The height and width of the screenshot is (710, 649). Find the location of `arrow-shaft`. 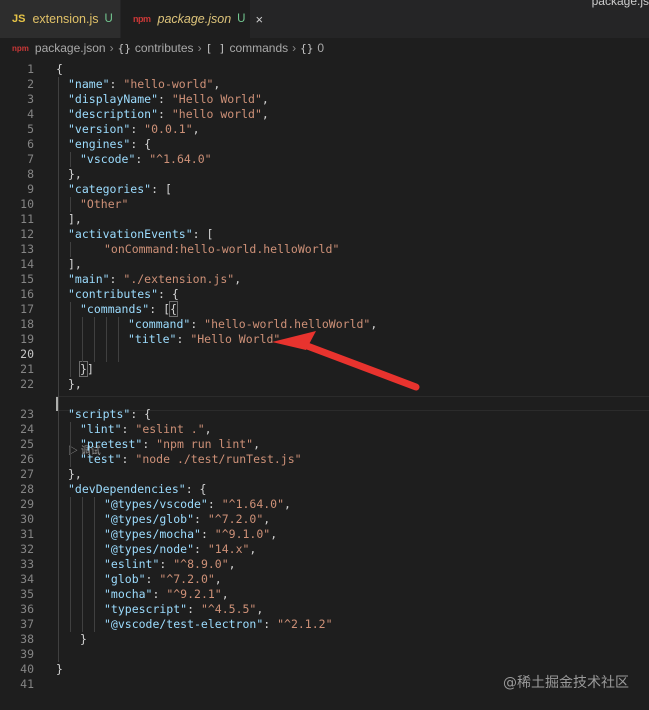

arrow-shaft is located at coordinates (359, 365).